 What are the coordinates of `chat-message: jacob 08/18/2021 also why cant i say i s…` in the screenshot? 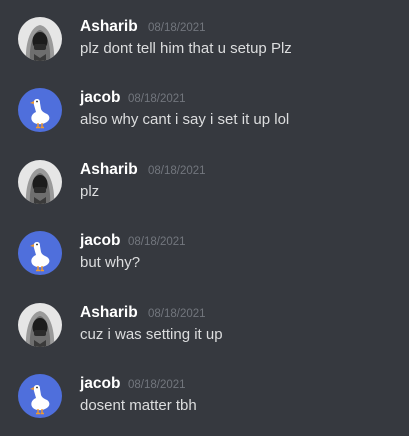 It's located at (204, 118).